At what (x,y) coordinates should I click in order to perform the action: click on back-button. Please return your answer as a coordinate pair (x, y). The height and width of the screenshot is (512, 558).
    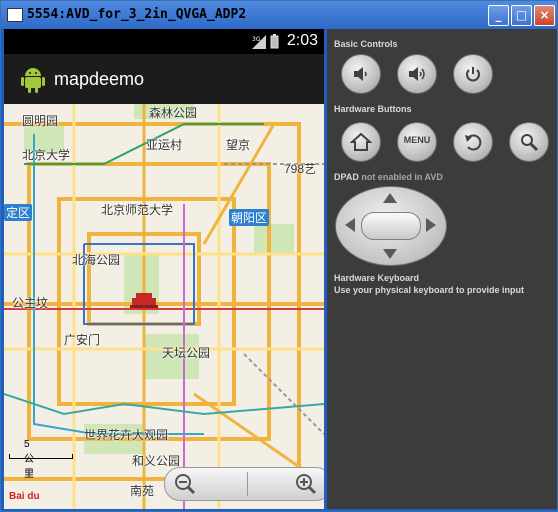
    Looking at the image, I should click on (473, 142).